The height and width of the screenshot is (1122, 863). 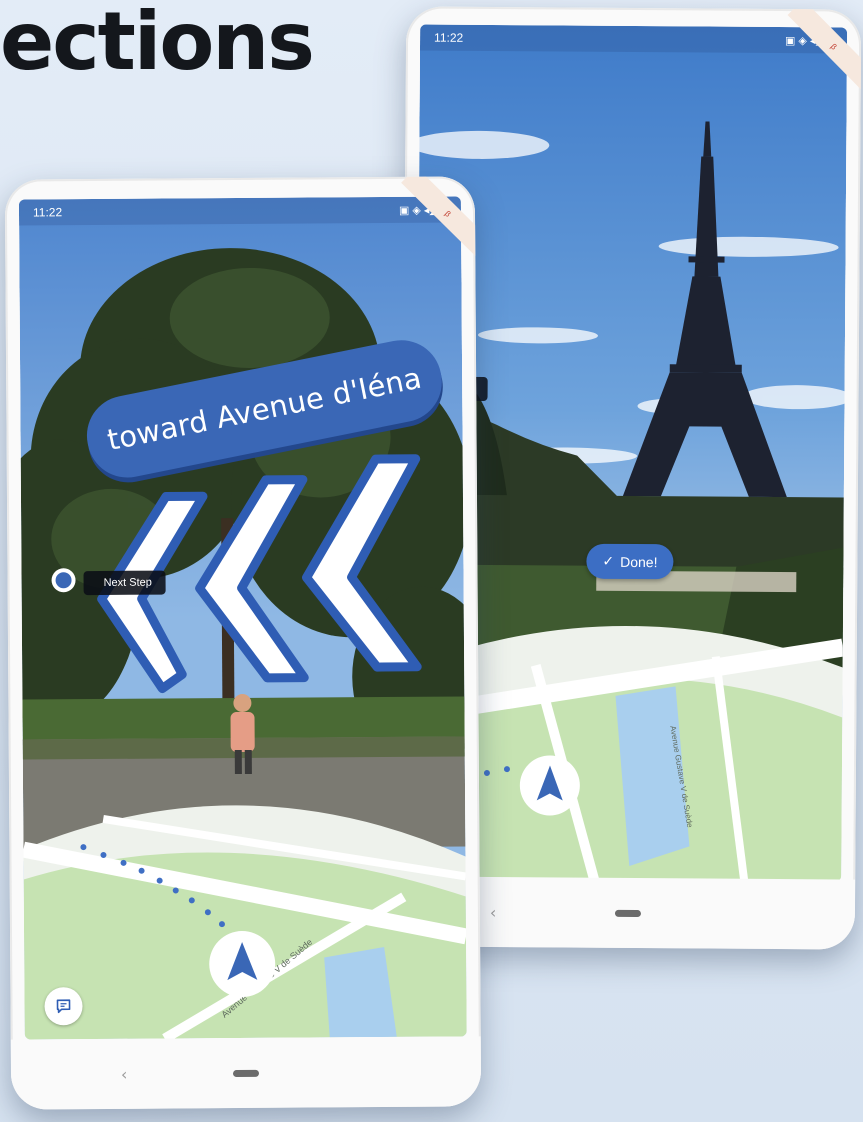 What do you see at coordinates (627, 913) in the screenshot?
I see `back-nav-home-button` at bounding box center [627, 913].